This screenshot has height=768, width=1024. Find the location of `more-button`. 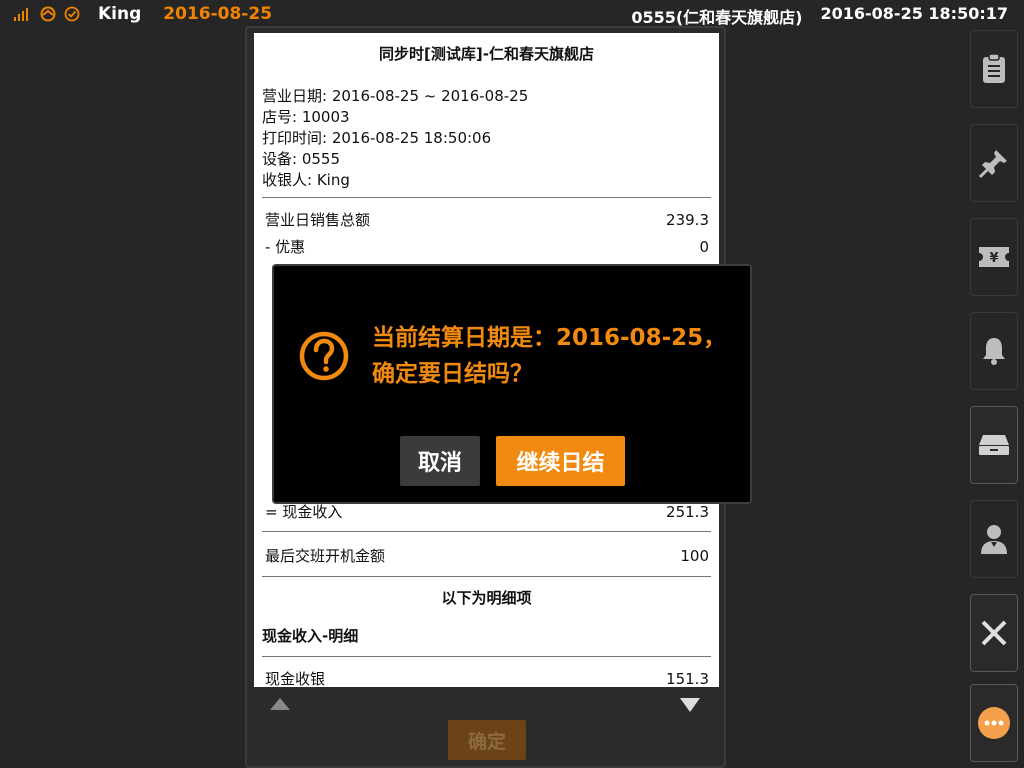

more-button is located at coordinates (994, 723).